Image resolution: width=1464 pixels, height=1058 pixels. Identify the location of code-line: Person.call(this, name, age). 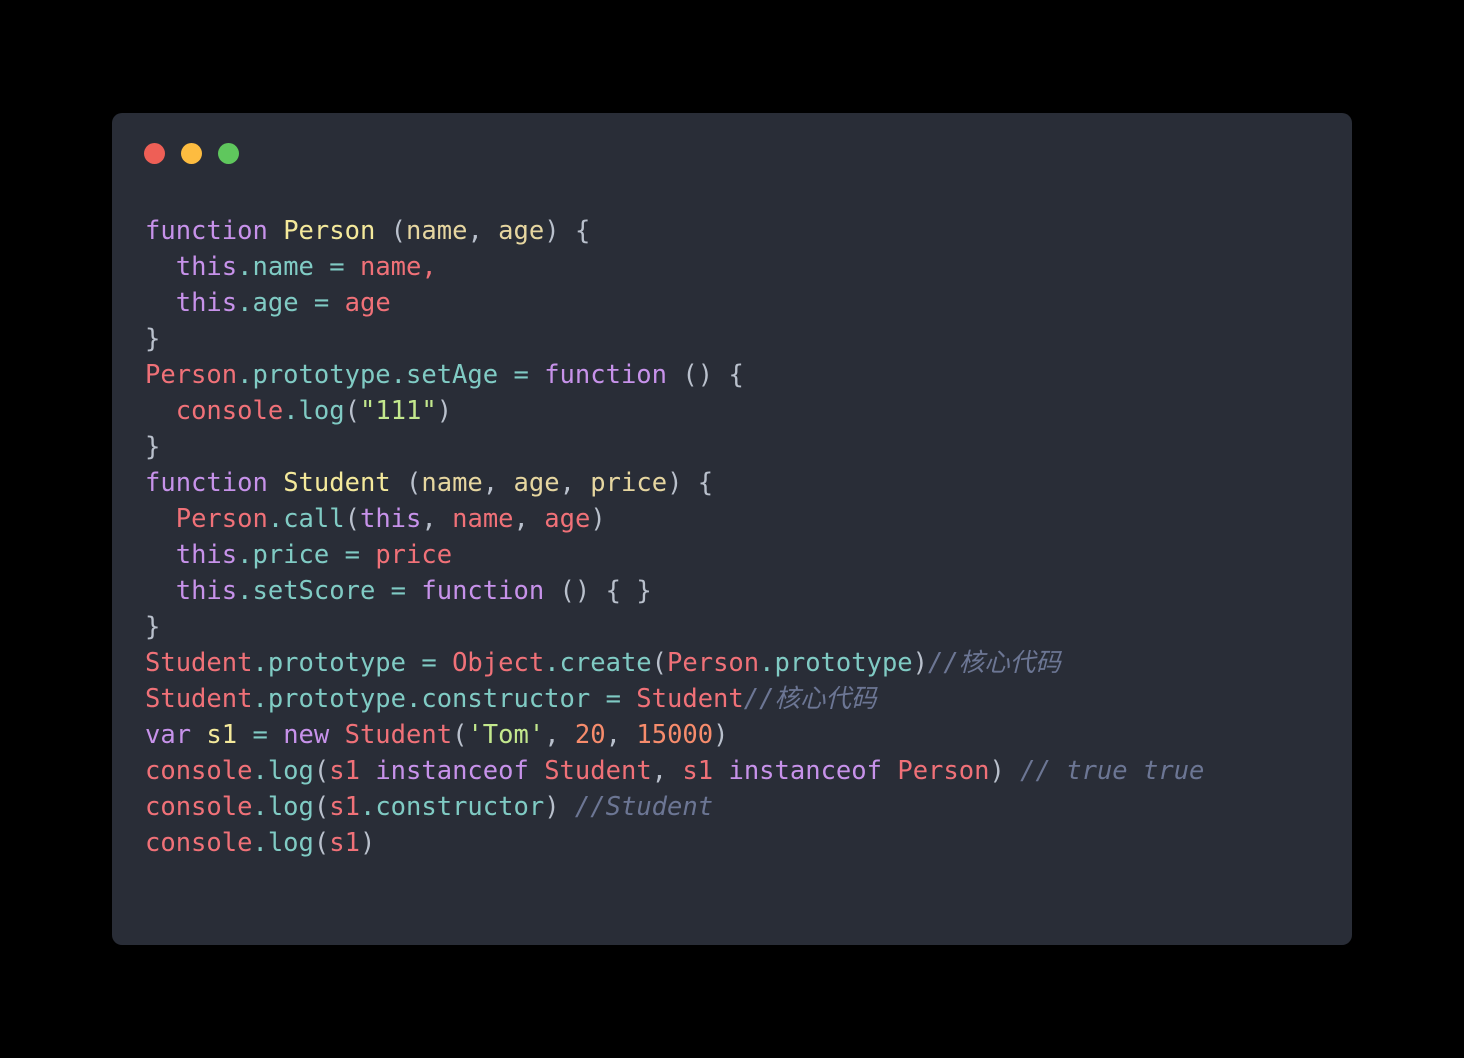
(743, 519).